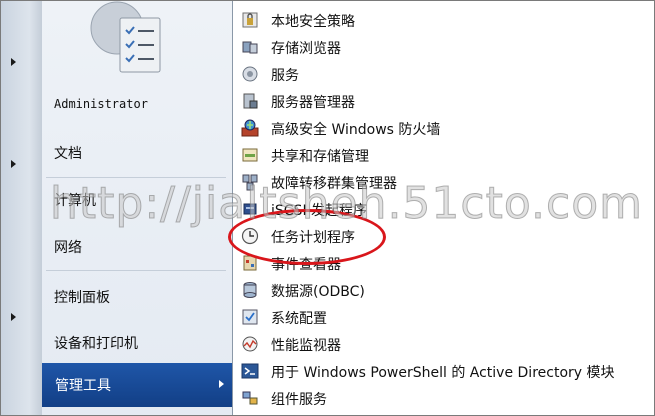 The image size is (655, 416). I want to click on submenu-item-component-services: 组件服务, so click(444, 398).